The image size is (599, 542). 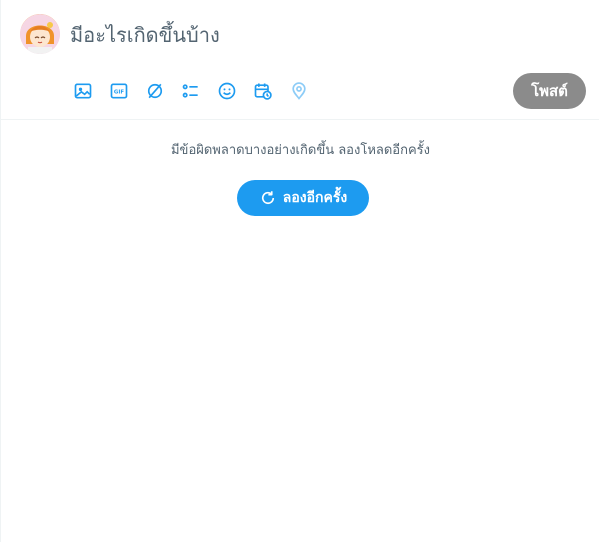 What do you see at coordinates (83, 91) in the screenshot?
I see `image-icon` at bounding box center [83, 91].